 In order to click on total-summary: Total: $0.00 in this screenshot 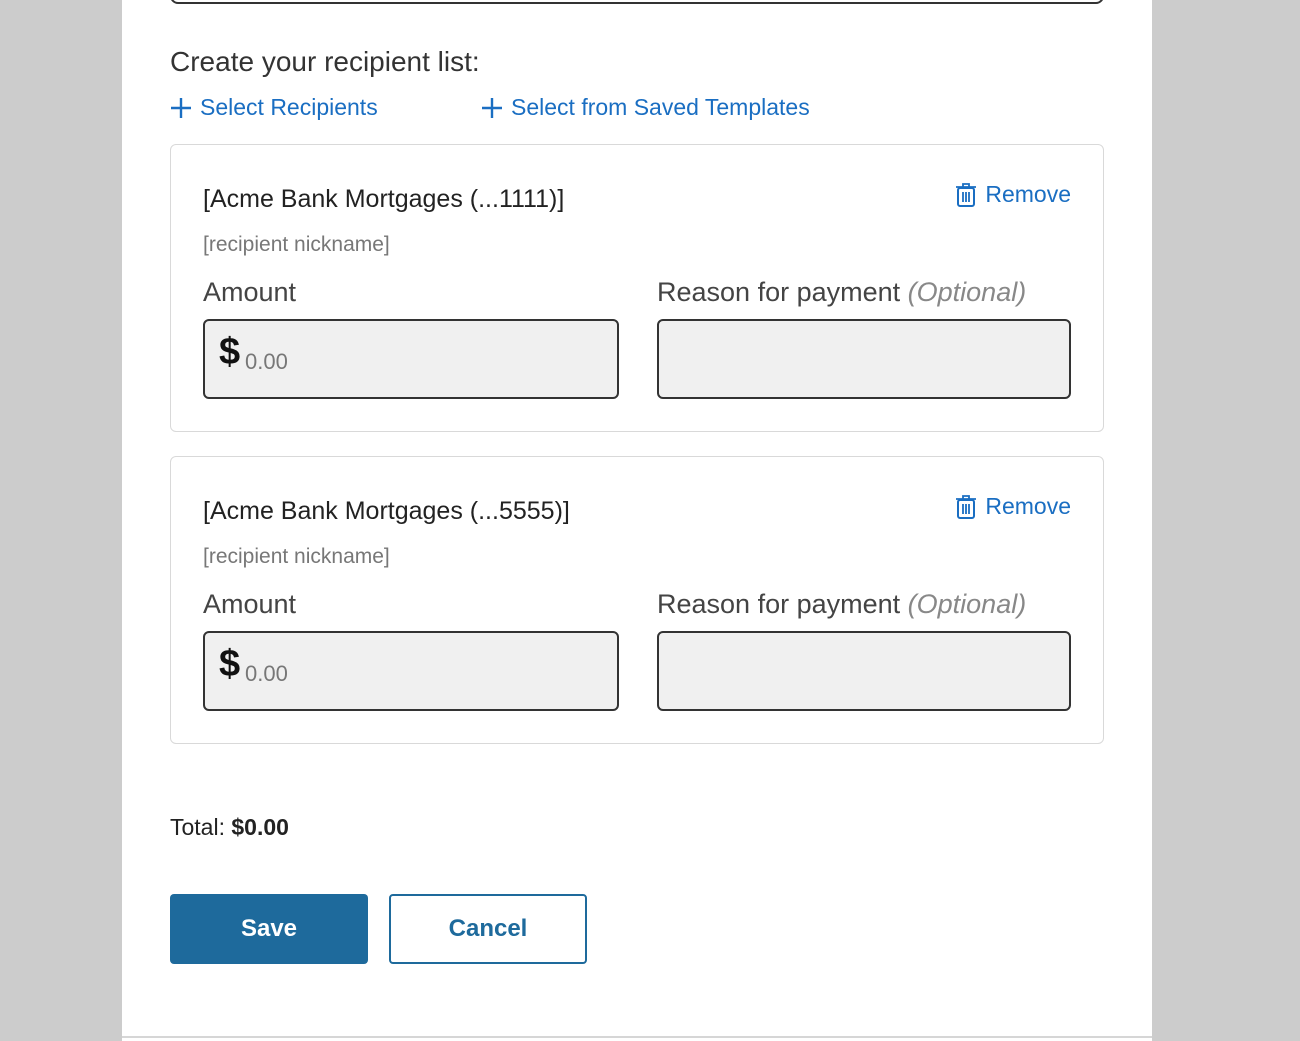, I will do `click(229, 827)`.